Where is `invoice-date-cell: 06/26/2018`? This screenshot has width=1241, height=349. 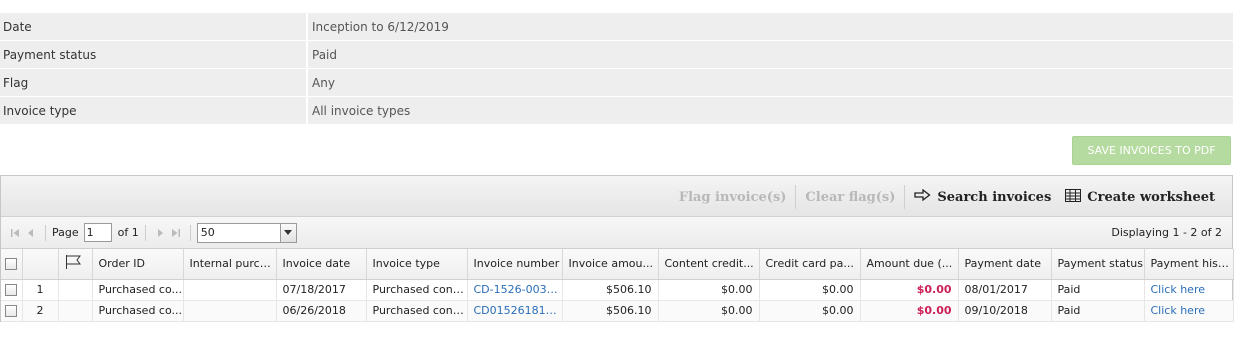 invoice-date-cell: 06/26/2018 is located at coordinates (321, 311).